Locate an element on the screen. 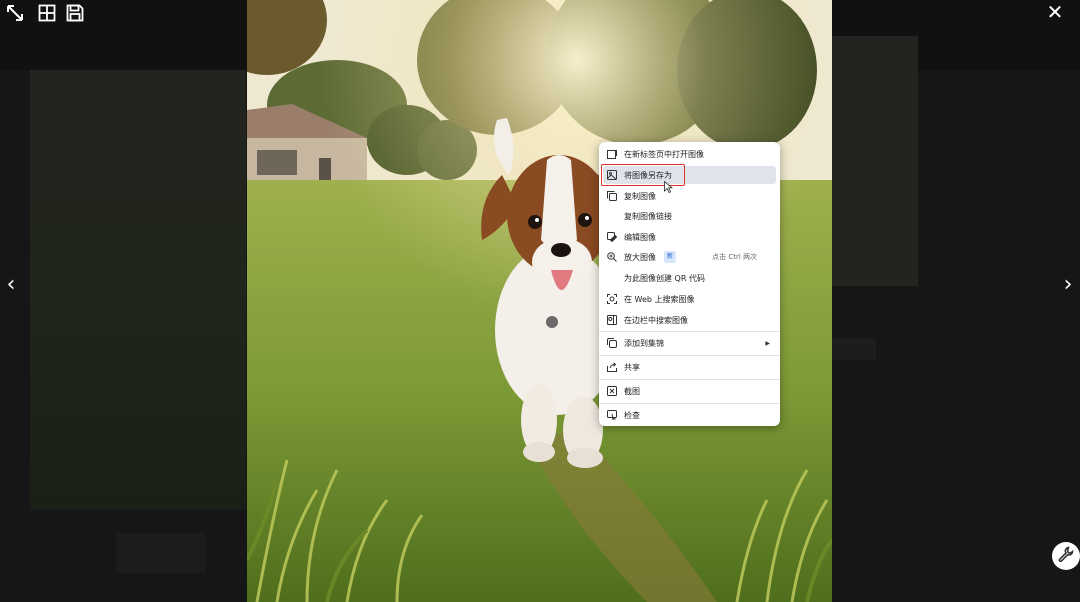  menu-item-label: 截图 is located at coordinates (632, 391).